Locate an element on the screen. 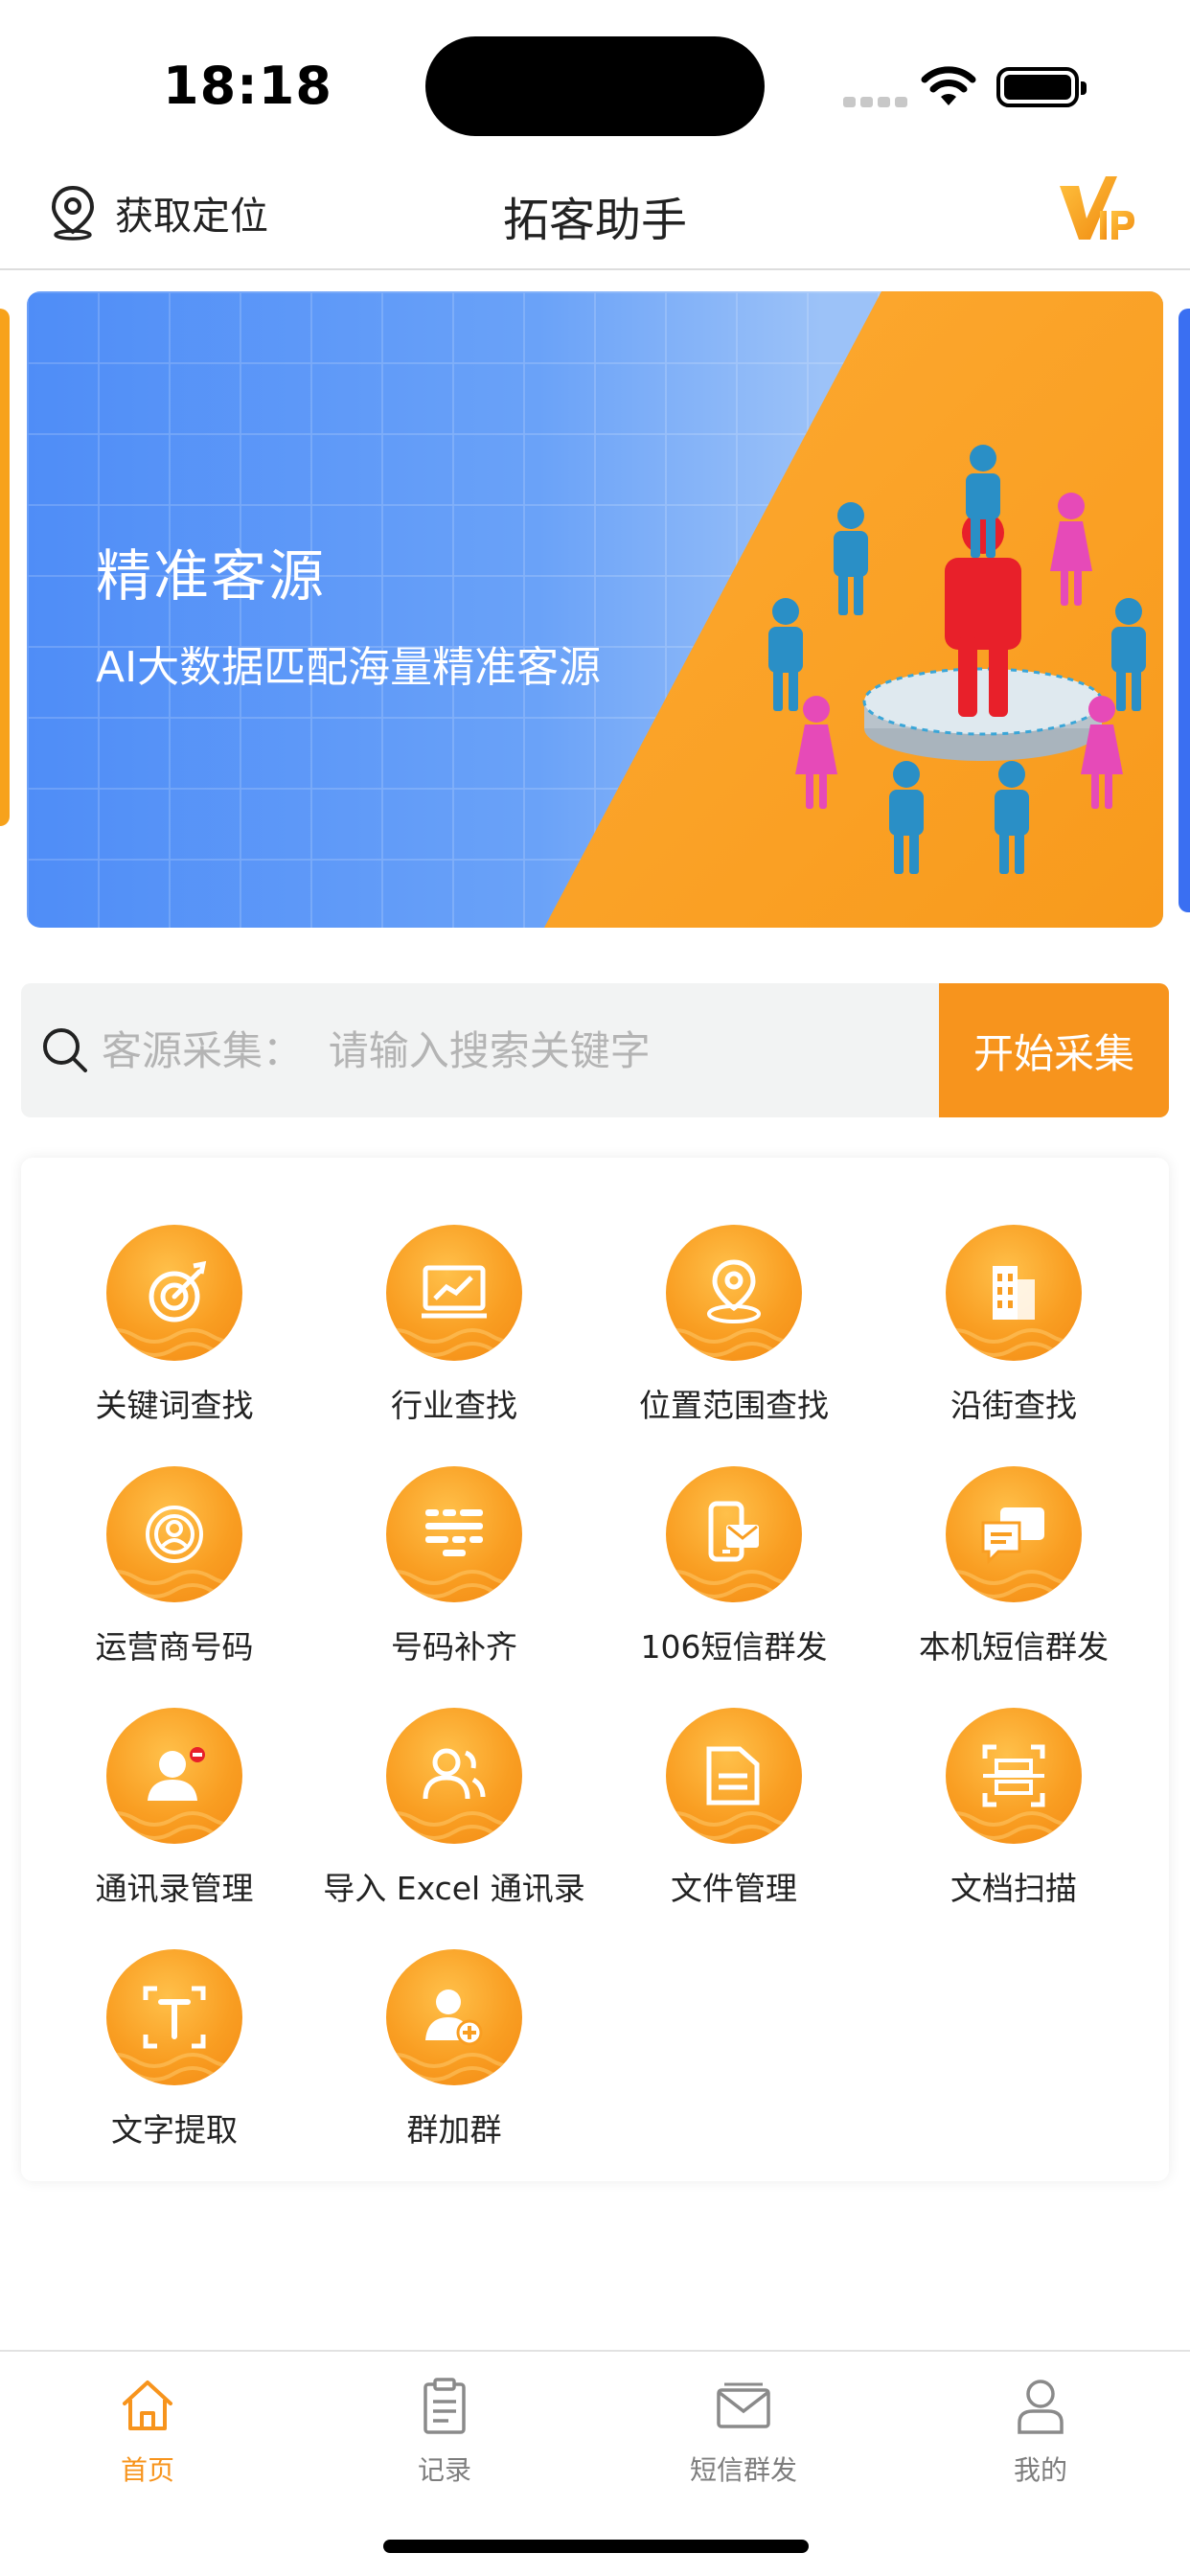 The image size is (1190, 2576). feature-label: 号码补齐 is located at coordinates (454, 1647).